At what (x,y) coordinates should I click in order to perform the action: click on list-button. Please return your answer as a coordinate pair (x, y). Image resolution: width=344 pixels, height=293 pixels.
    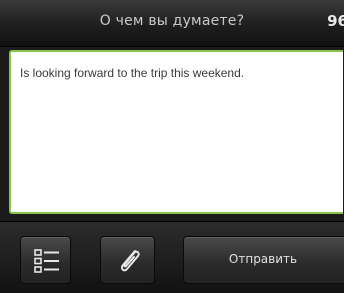
    Looking at the image, I should click on (45, 260).